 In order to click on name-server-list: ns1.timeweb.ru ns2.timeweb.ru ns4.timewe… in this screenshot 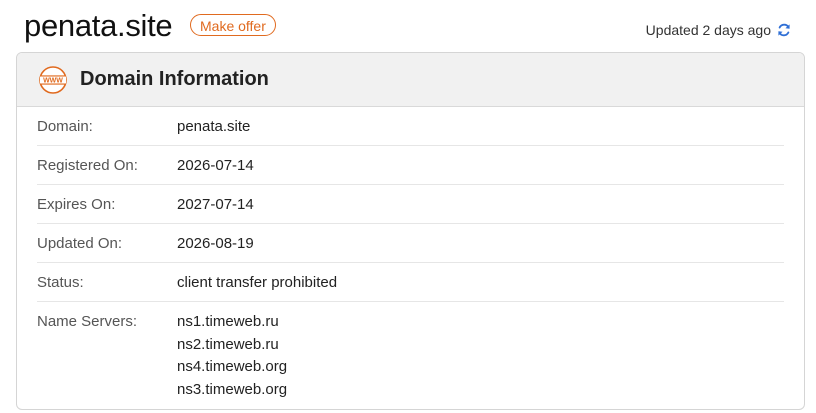, I will do `click(232, 351)`.